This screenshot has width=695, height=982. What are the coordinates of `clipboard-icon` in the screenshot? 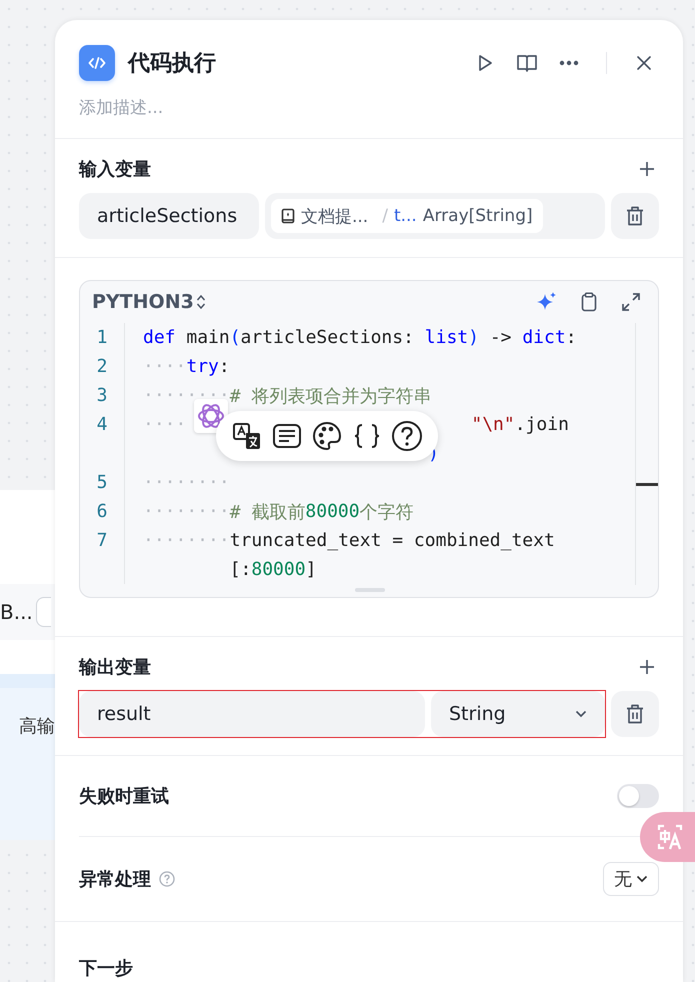 It's located at (589, 302).